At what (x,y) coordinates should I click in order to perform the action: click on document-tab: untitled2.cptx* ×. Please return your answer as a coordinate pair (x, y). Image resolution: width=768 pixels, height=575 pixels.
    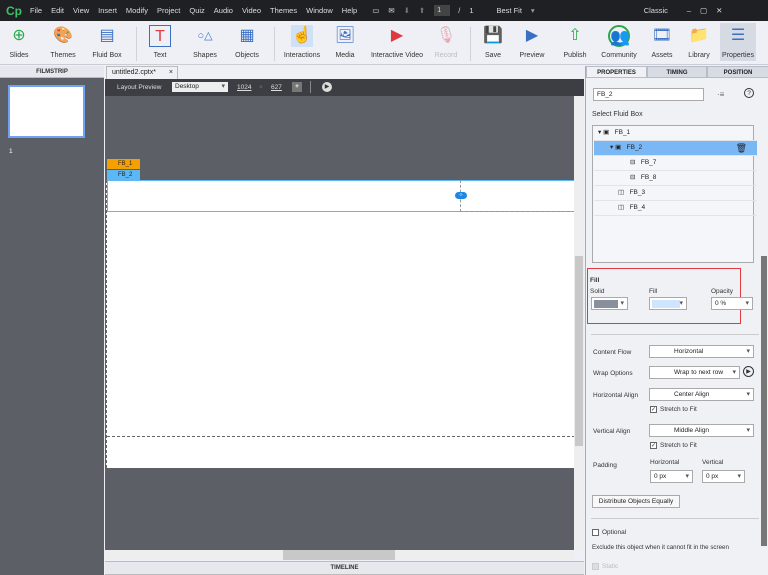
    Looking at the image, I should click on (142, 72).